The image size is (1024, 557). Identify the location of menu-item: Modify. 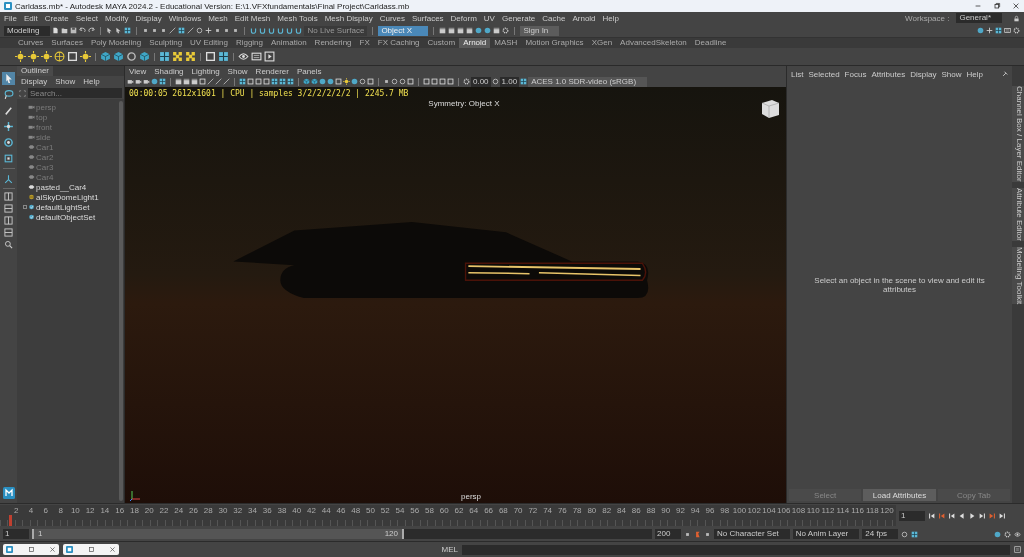
(116, 18).